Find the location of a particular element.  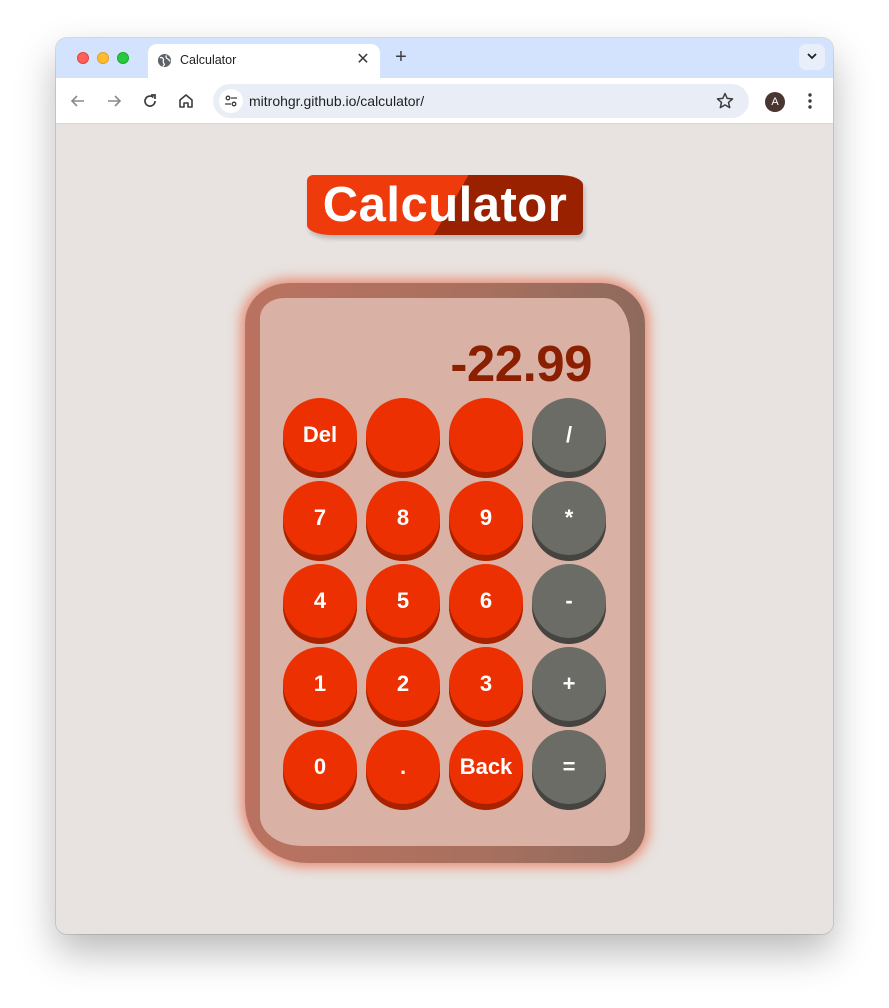

key-9-button: 9 is located at coordinates (486, 521).